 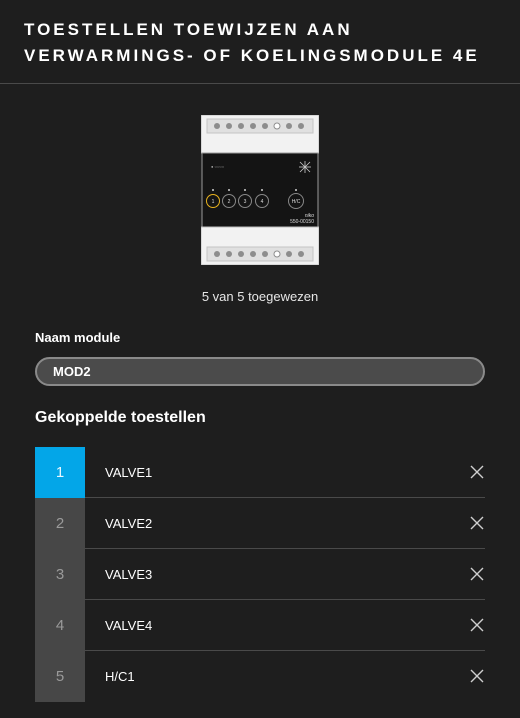 What do you see at coordinates (129, 472) in the screenshot?
I see `device-name: VALVE1` at bounding box center [129, 472].